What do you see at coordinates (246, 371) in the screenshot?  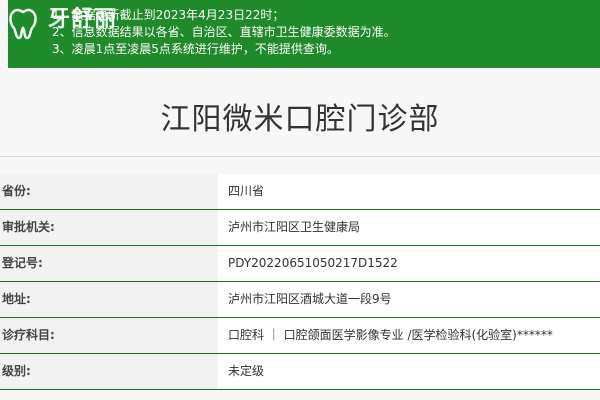 I see `row-value: 未定级` at bounding box center [246, 371].